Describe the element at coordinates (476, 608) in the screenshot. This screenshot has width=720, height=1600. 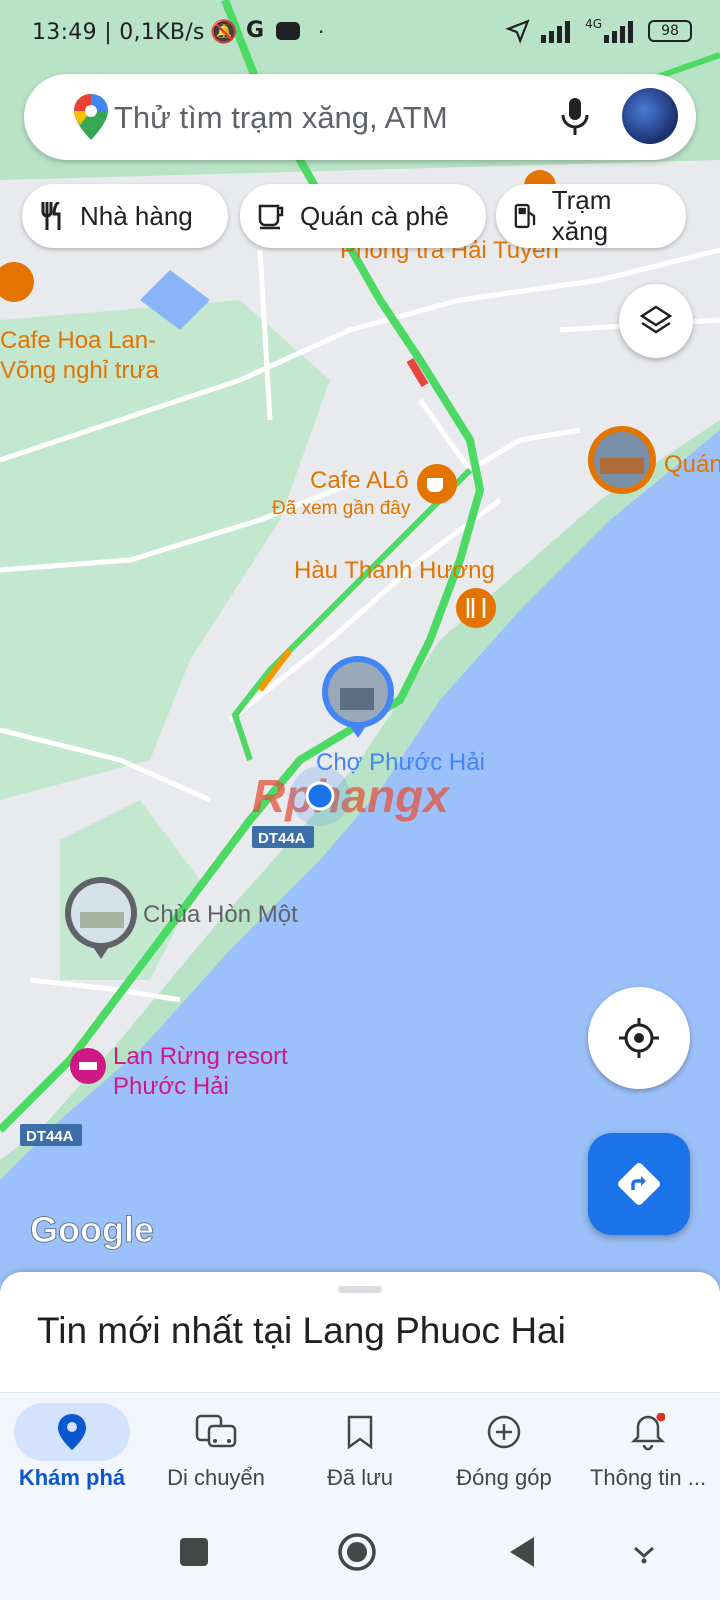
I see `restaurant-pin-icon` at that location.